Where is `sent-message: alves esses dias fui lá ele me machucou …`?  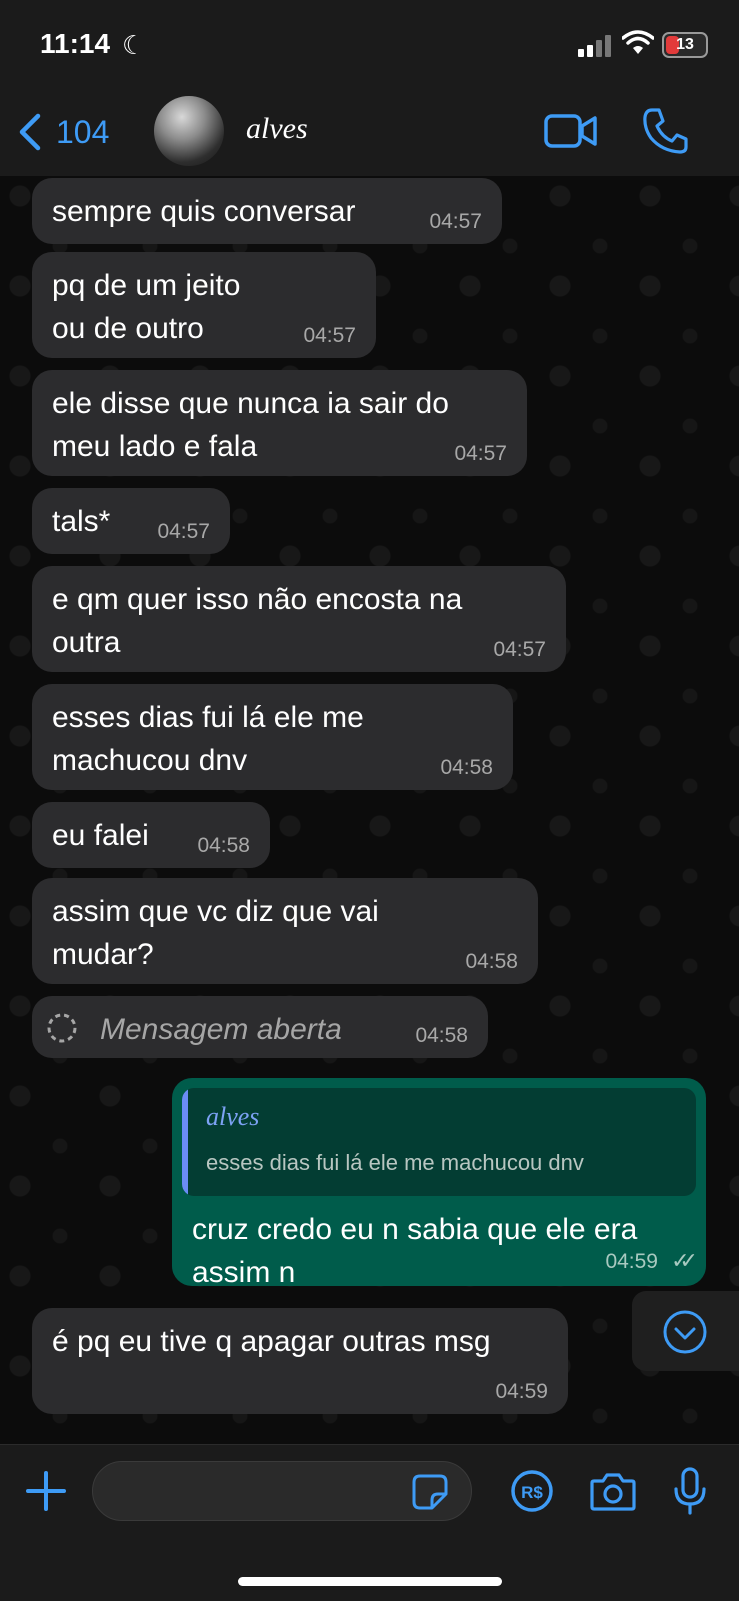 sent-message: alves esses dias fui lá ele me machucou … is located at coordinates (439, 1183).